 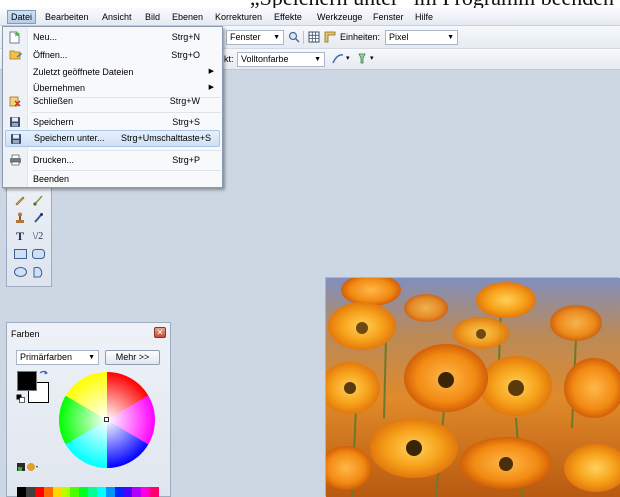 I want to click on zoom-select-value: Fenster, so click(x=245, y=37).